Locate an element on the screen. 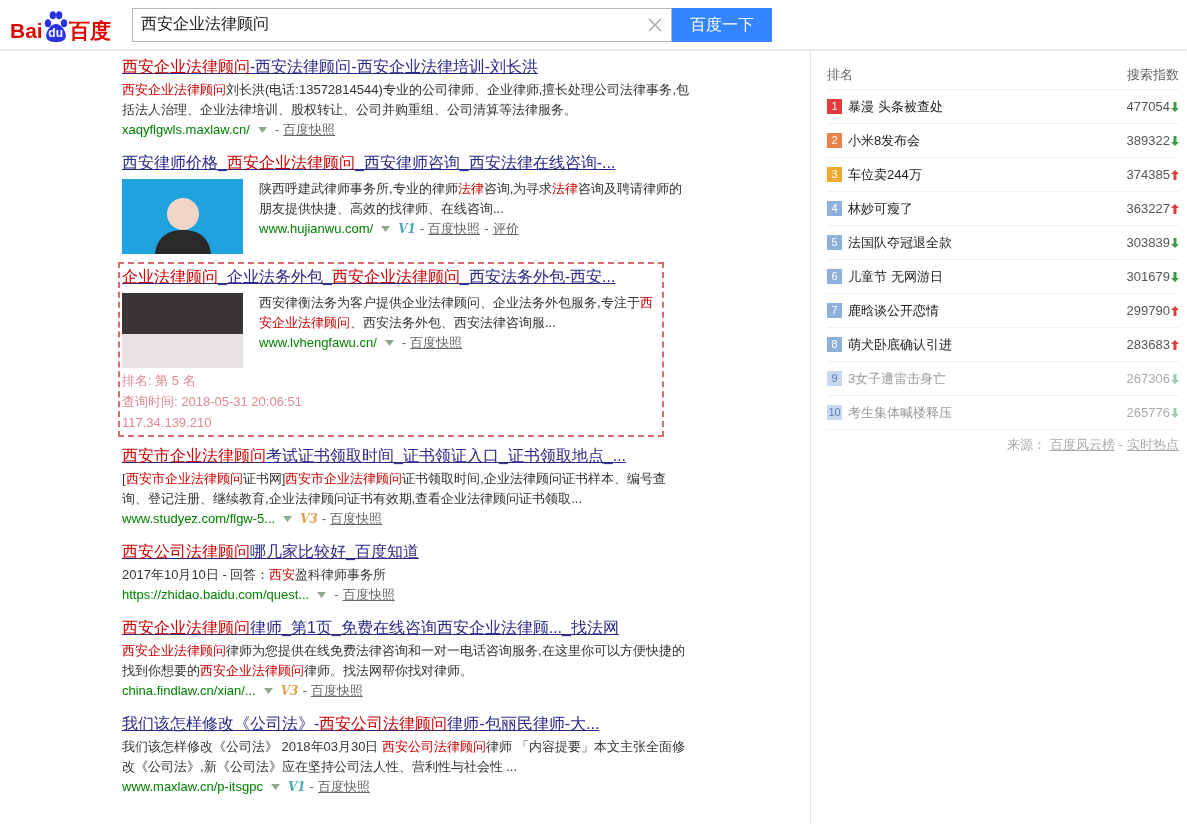 Image resolution: width=1187 pixels, height=824 pixels. rank-badge: 10 is located at coordinates (834, 412).